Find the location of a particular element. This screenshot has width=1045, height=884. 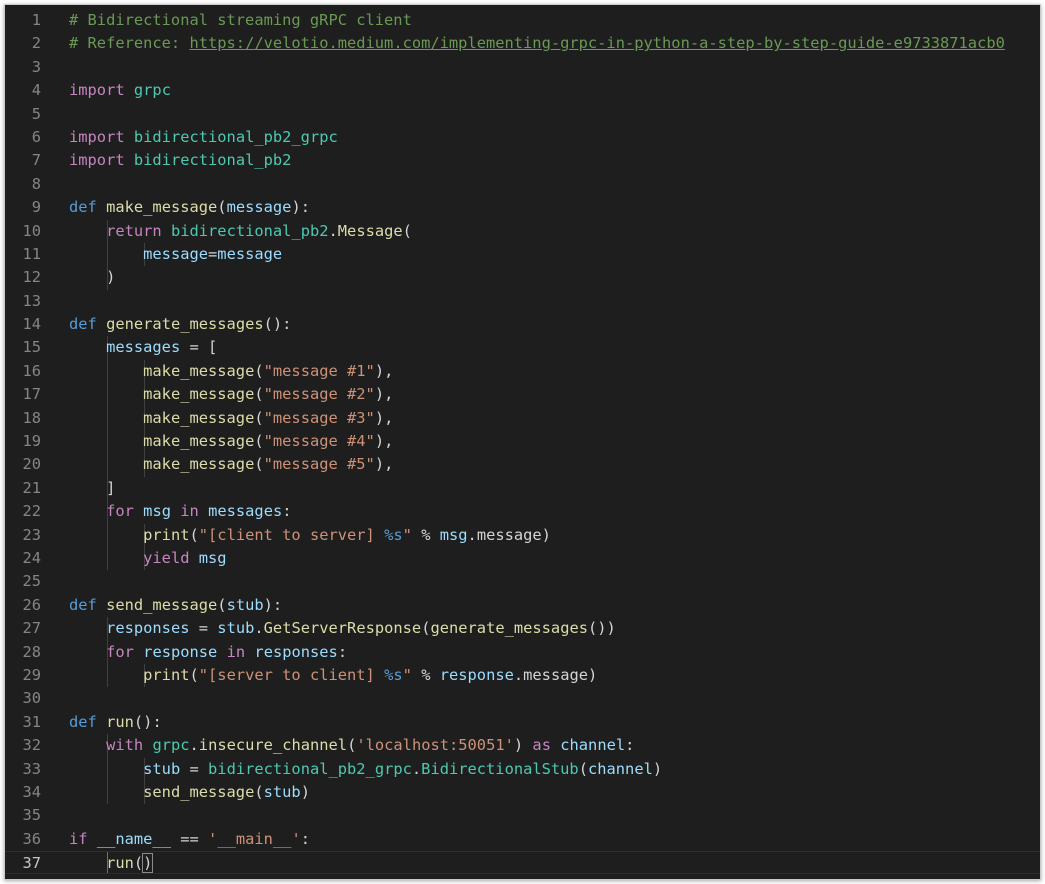

code-text: message=message is located at coordinates (175, 254).